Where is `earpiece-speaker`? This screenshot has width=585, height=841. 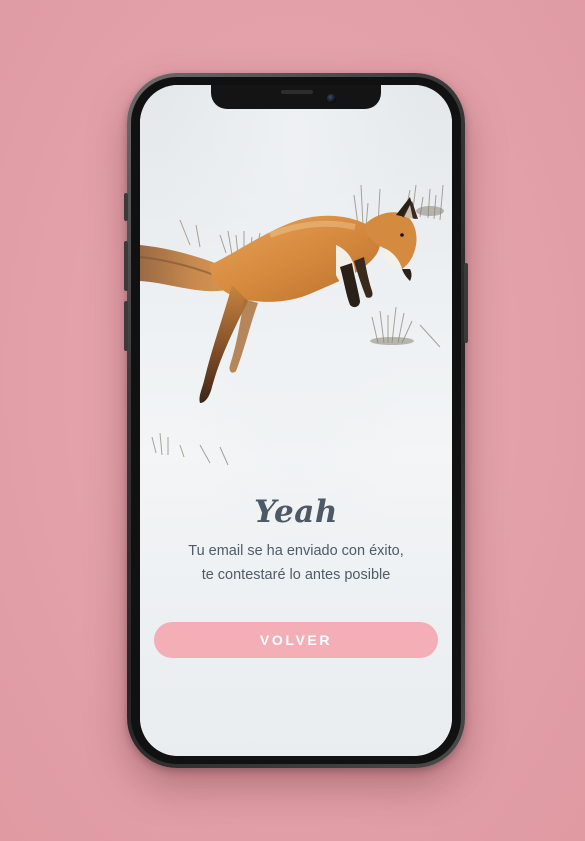 earpiece-speaker is located at coordinates (297, 92).